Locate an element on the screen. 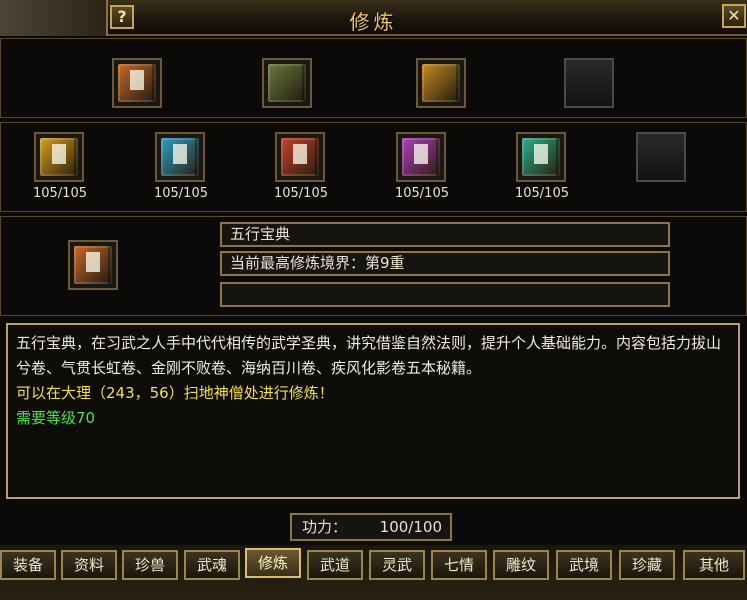  tab-qiqing: 七情 is located at coordinates (459, 565).